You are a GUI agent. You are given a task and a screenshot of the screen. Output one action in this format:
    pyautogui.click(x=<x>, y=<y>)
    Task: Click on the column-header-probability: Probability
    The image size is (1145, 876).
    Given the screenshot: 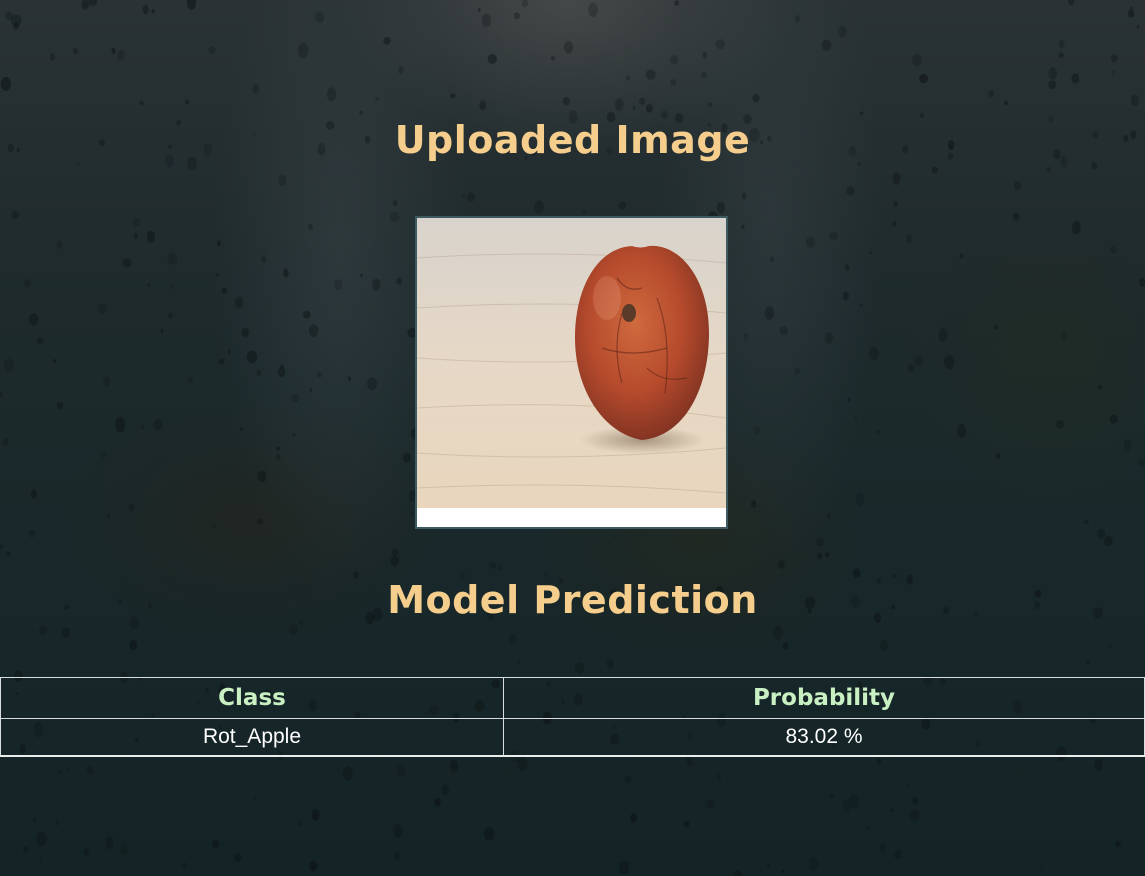 What is the action you would take?
    pyautogui.click(x=824, y=698)
    